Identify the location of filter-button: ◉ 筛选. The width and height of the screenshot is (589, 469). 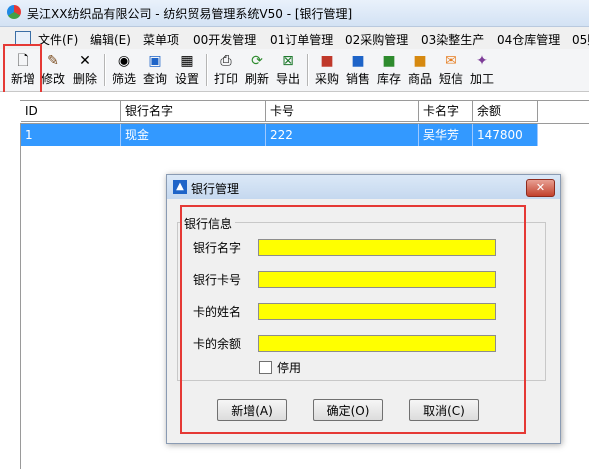
(124, 70).